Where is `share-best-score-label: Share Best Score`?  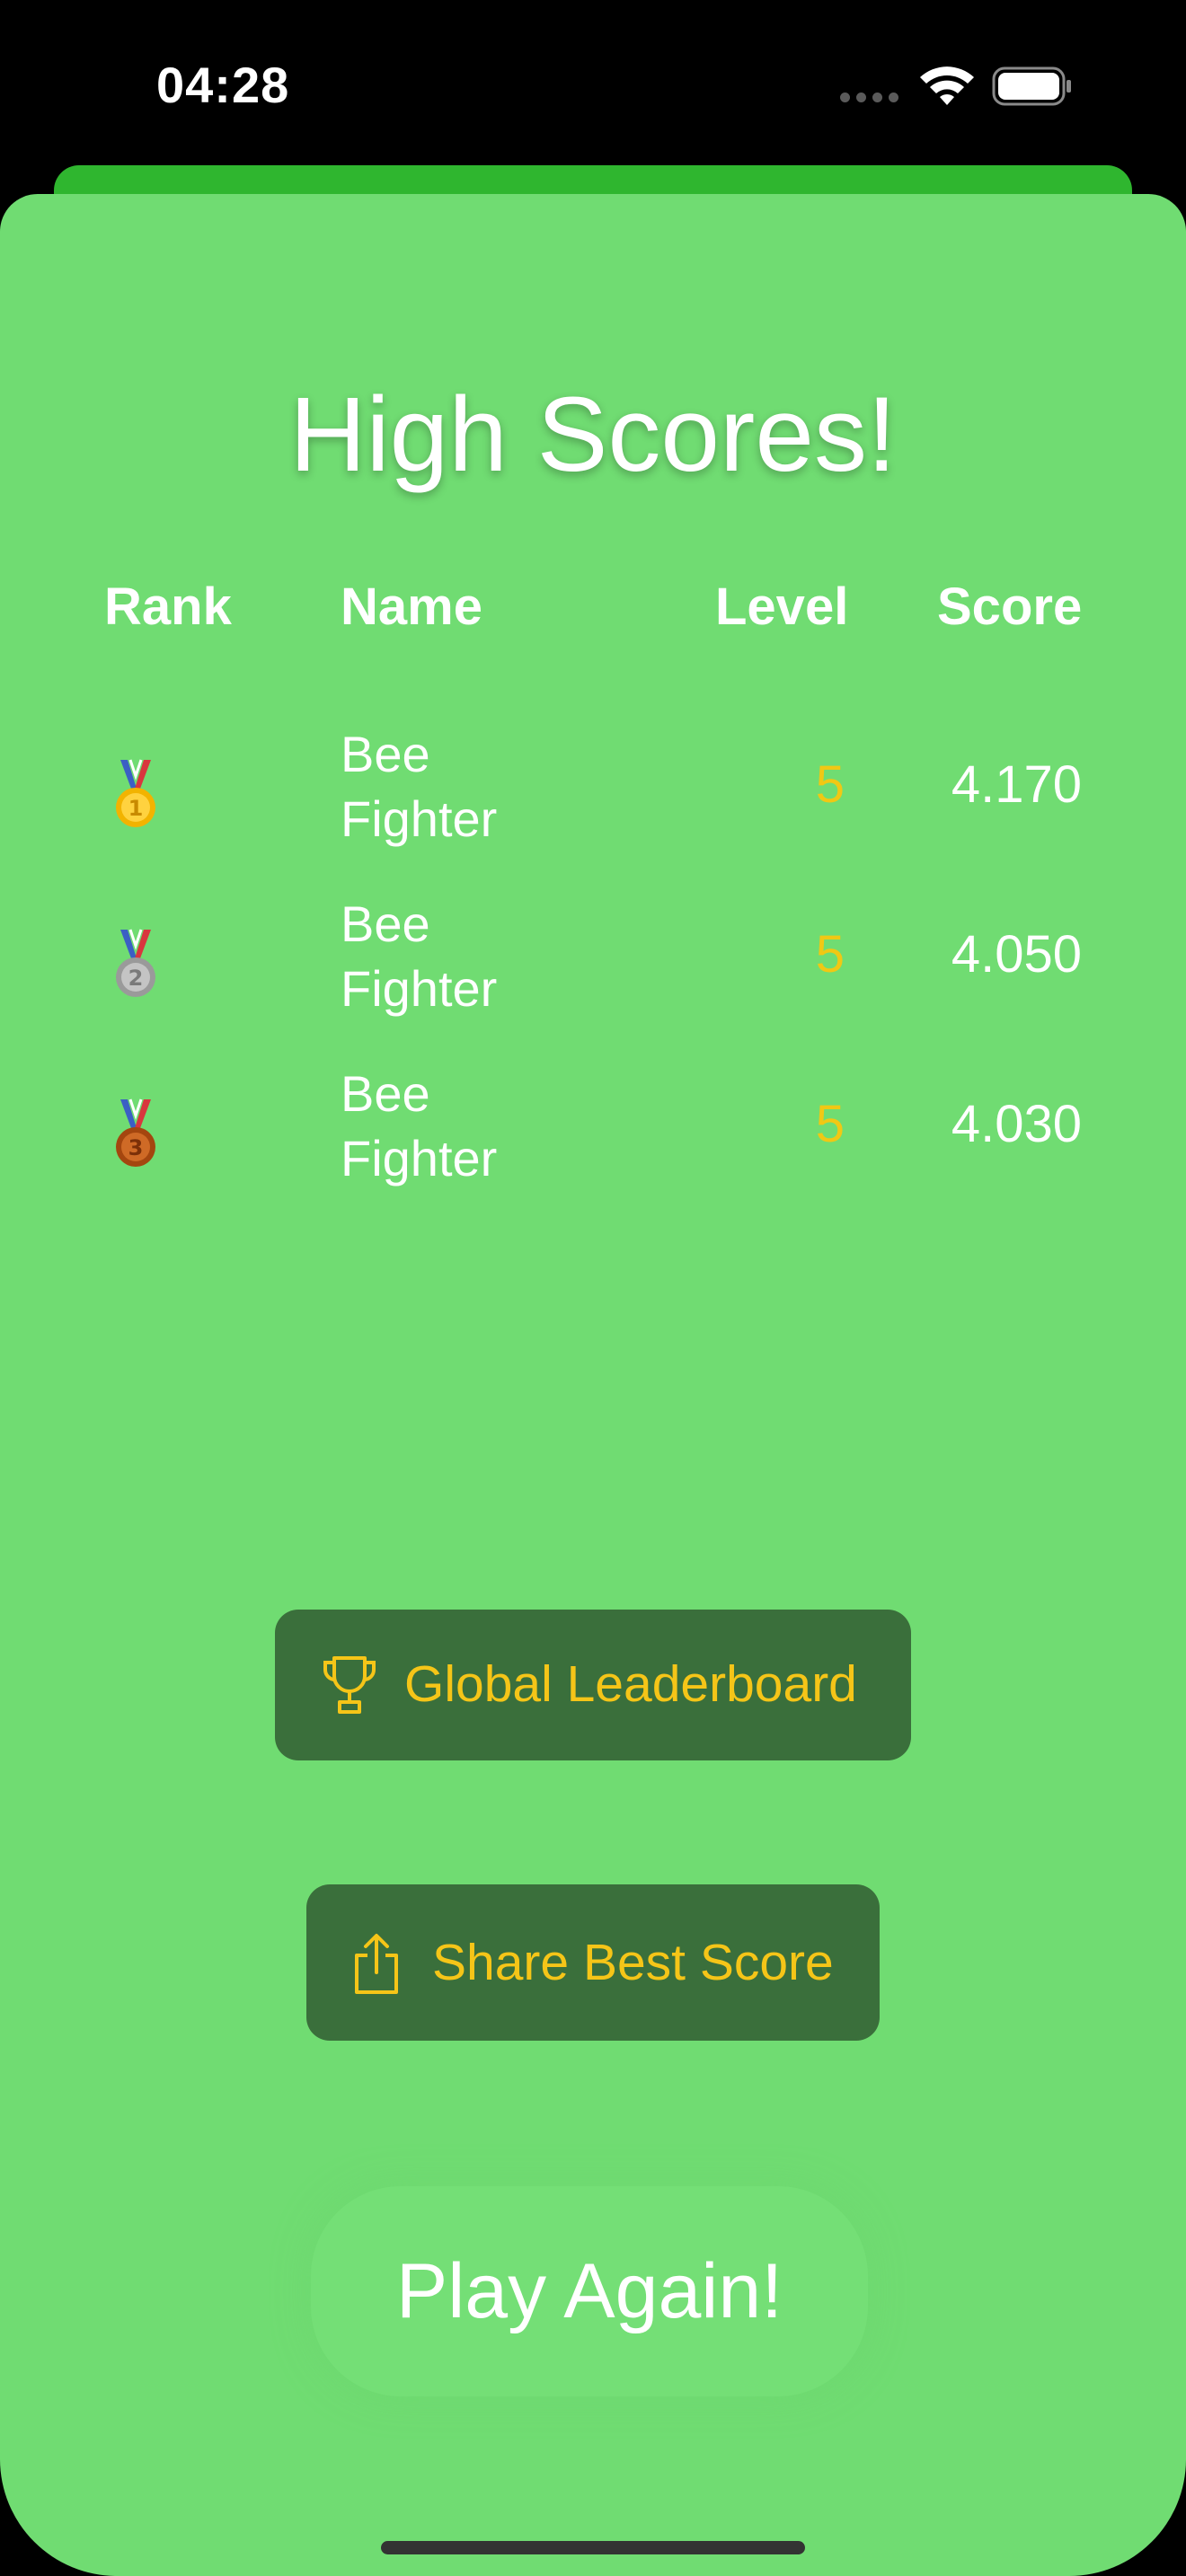
share-best-score-label: Share Best Score is located at coordinates (633, 1962).